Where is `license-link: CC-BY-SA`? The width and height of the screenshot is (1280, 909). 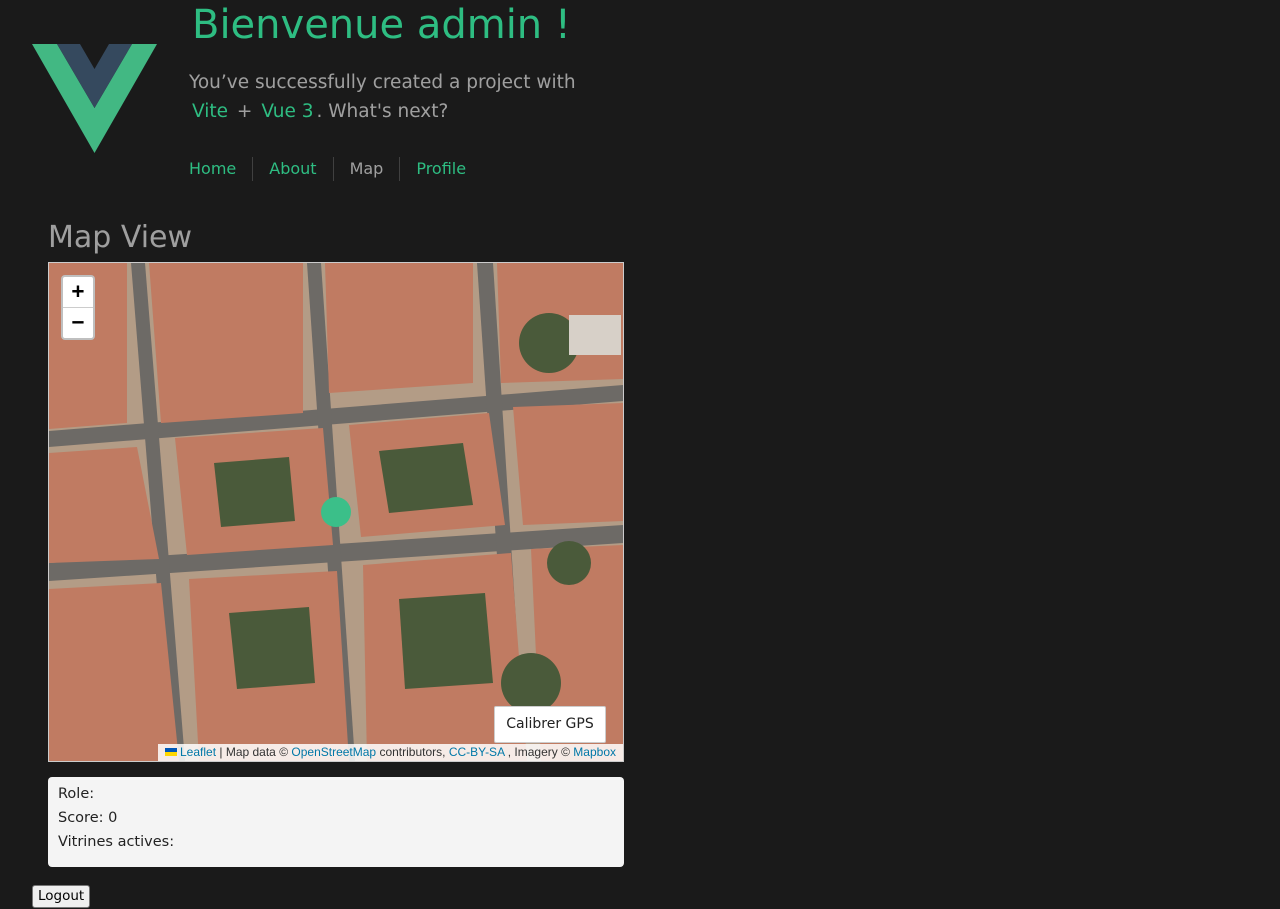
license-link: CC-BY-SA is located at coordinates (477, 752).